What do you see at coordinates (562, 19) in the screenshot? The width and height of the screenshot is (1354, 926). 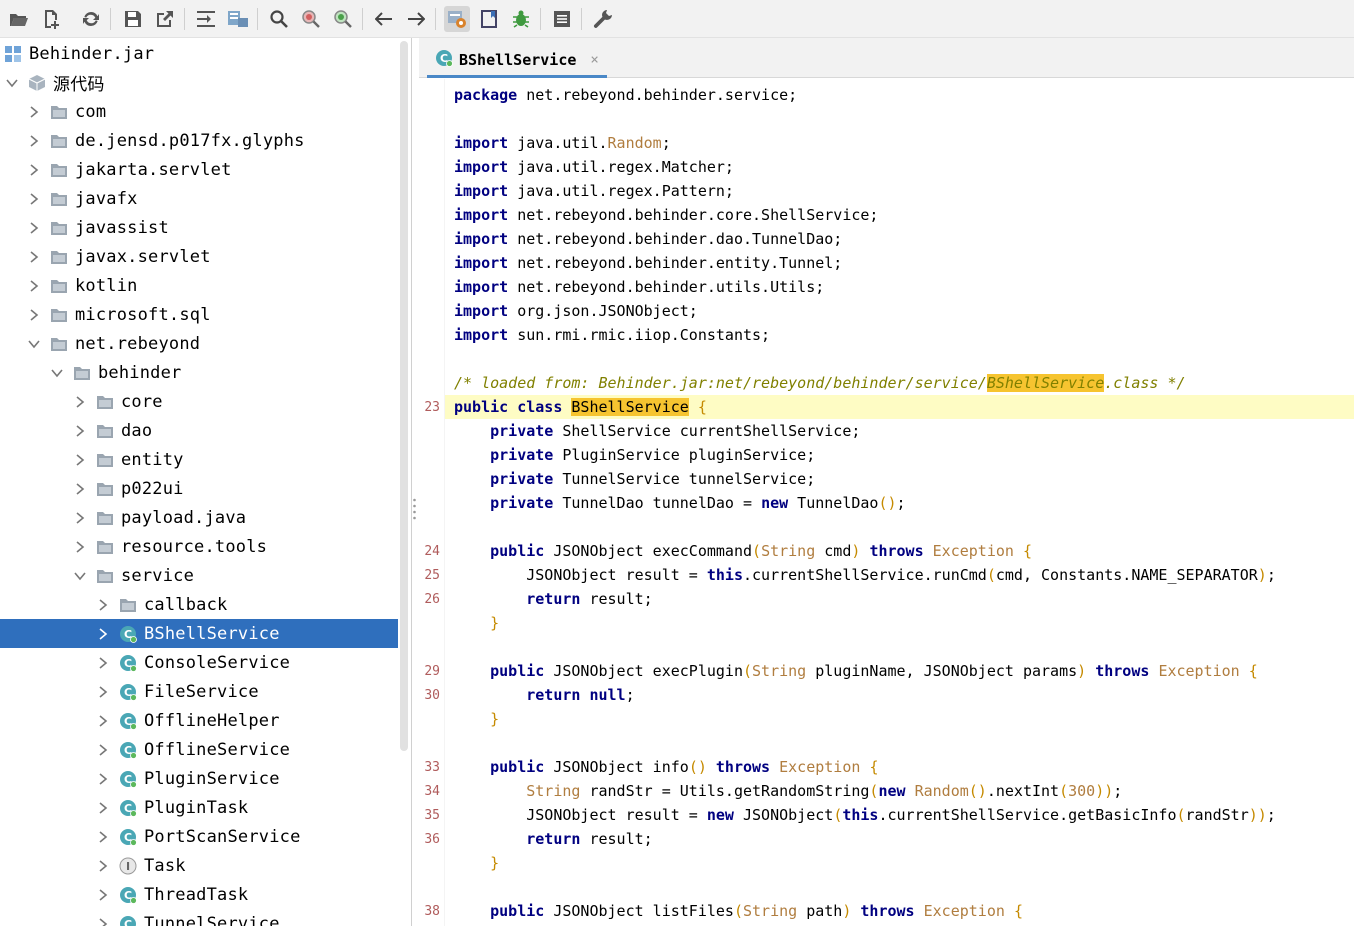 I see `log-icon` at bounding box center [562, 19].